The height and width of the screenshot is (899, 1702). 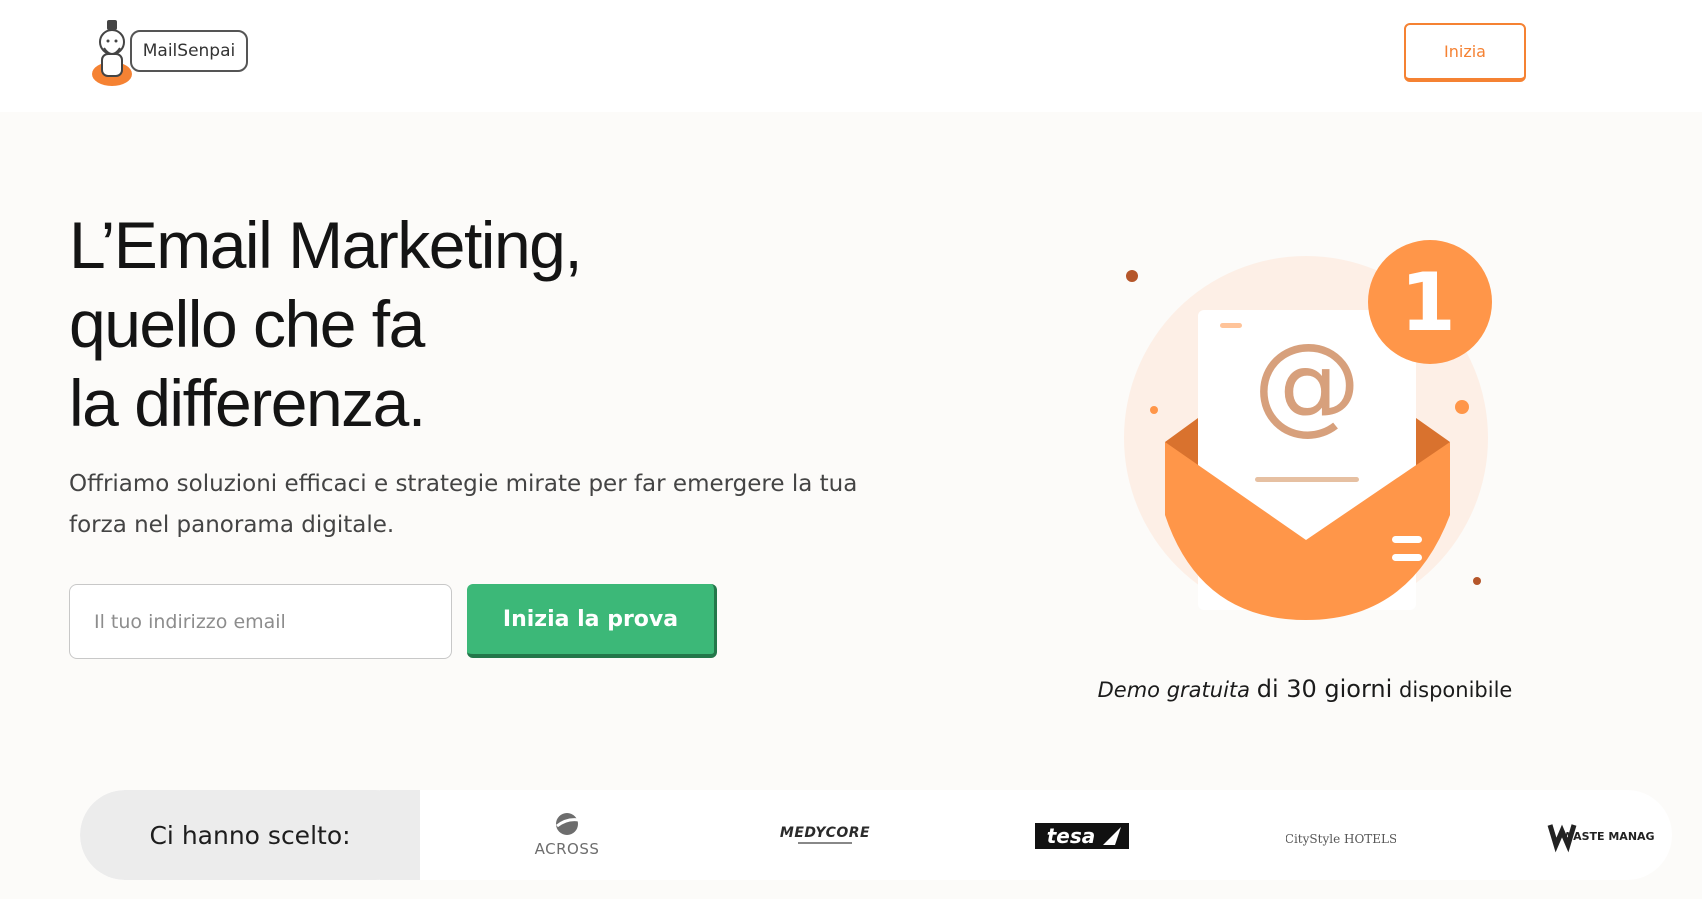 I want to click on citystyle-hotels-logo-icon: CityStyle HOTELS, so click(x=1341, y=839).